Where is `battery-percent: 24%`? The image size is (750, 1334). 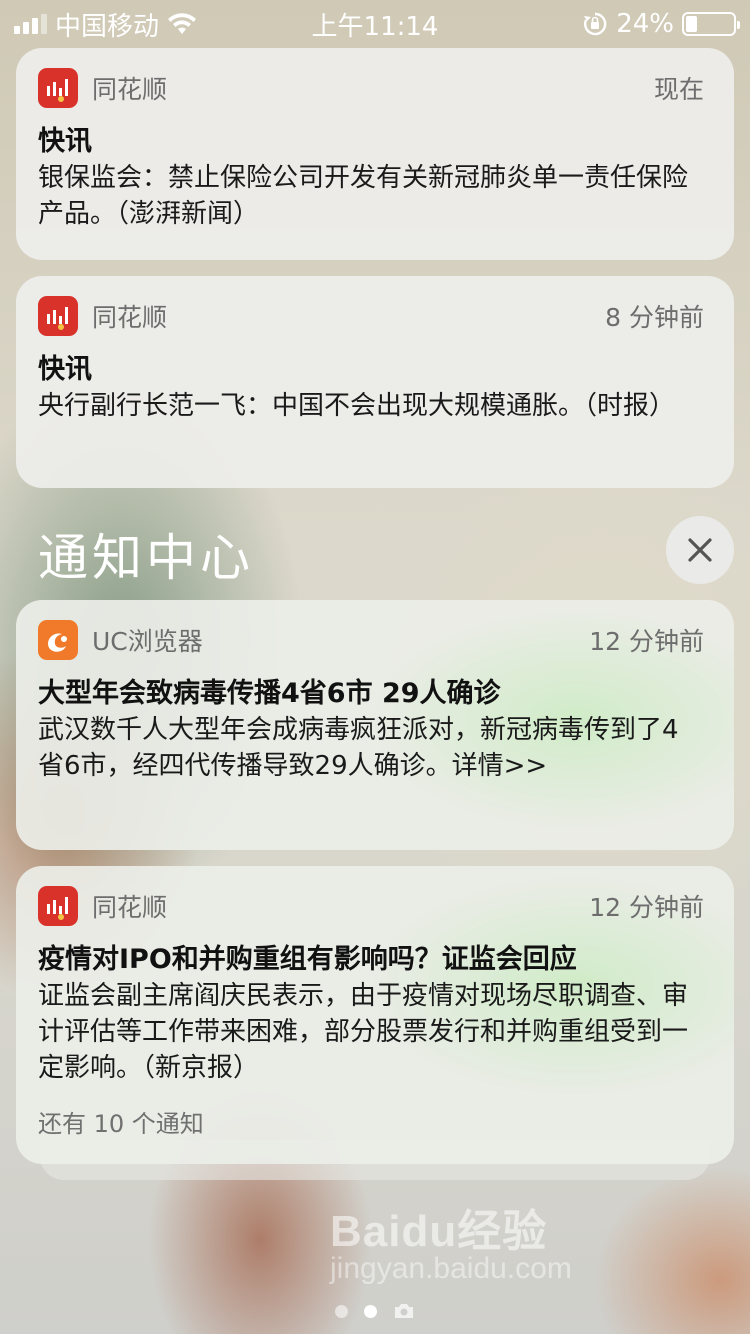
battery-percent: 24% is located at coordinates (645, 24).